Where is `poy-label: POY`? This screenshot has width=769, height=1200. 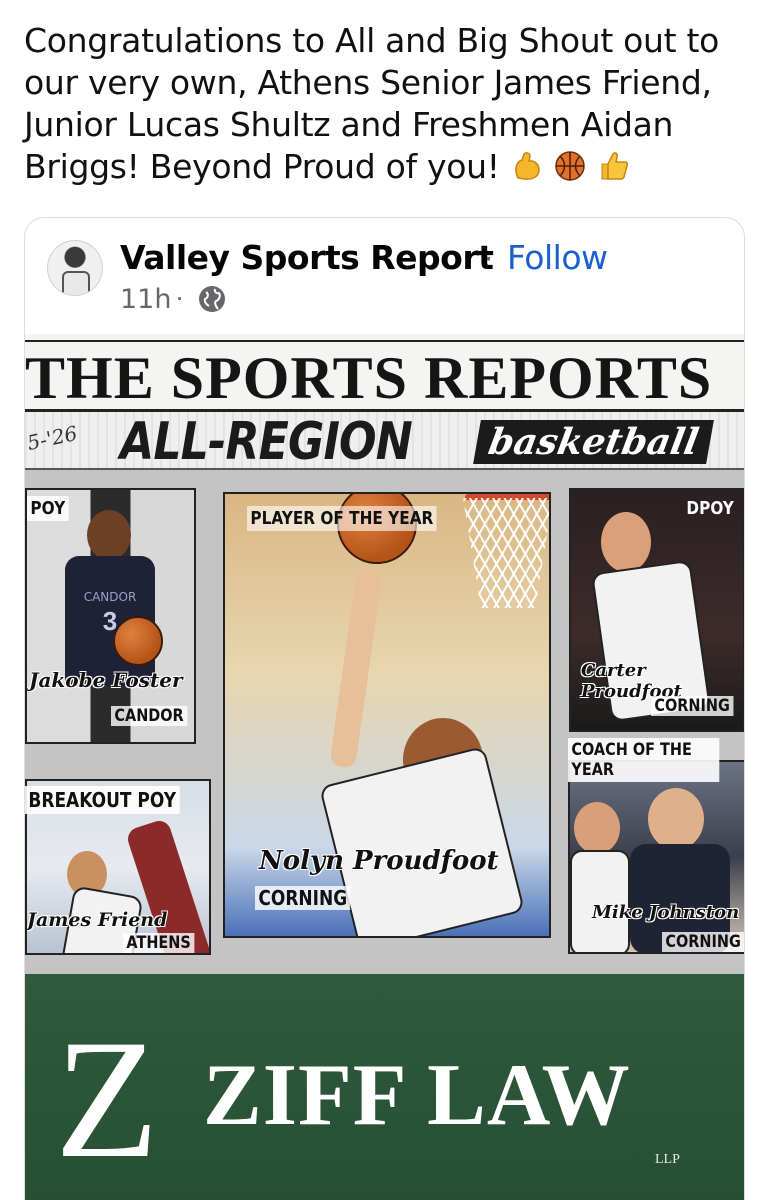 poy-label: POY is located at coordinates (48, 508).